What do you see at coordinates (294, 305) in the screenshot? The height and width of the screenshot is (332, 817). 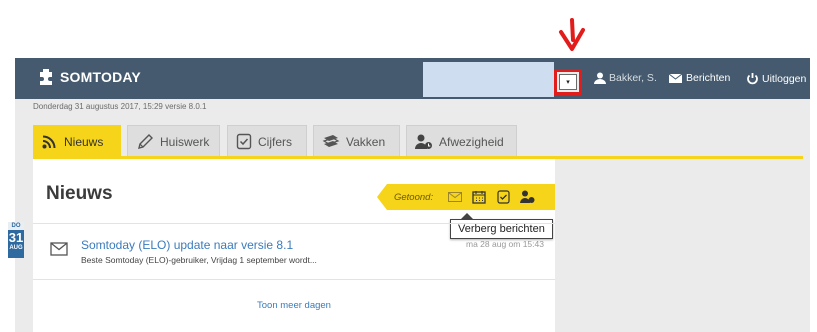 I see `show-more-link: Toon meer dagen` at bounding box center [294, 305].